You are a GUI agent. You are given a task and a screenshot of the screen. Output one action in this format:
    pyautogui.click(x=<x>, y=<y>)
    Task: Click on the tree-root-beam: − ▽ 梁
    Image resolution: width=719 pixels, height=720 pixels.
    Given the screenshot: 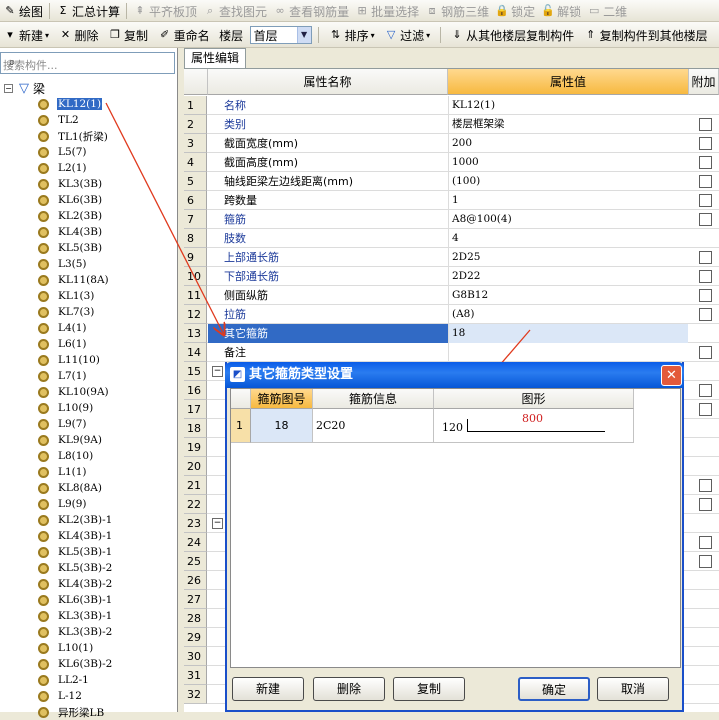 What is the action you would take?
    pyautogui.click(x=24, y=88)
    